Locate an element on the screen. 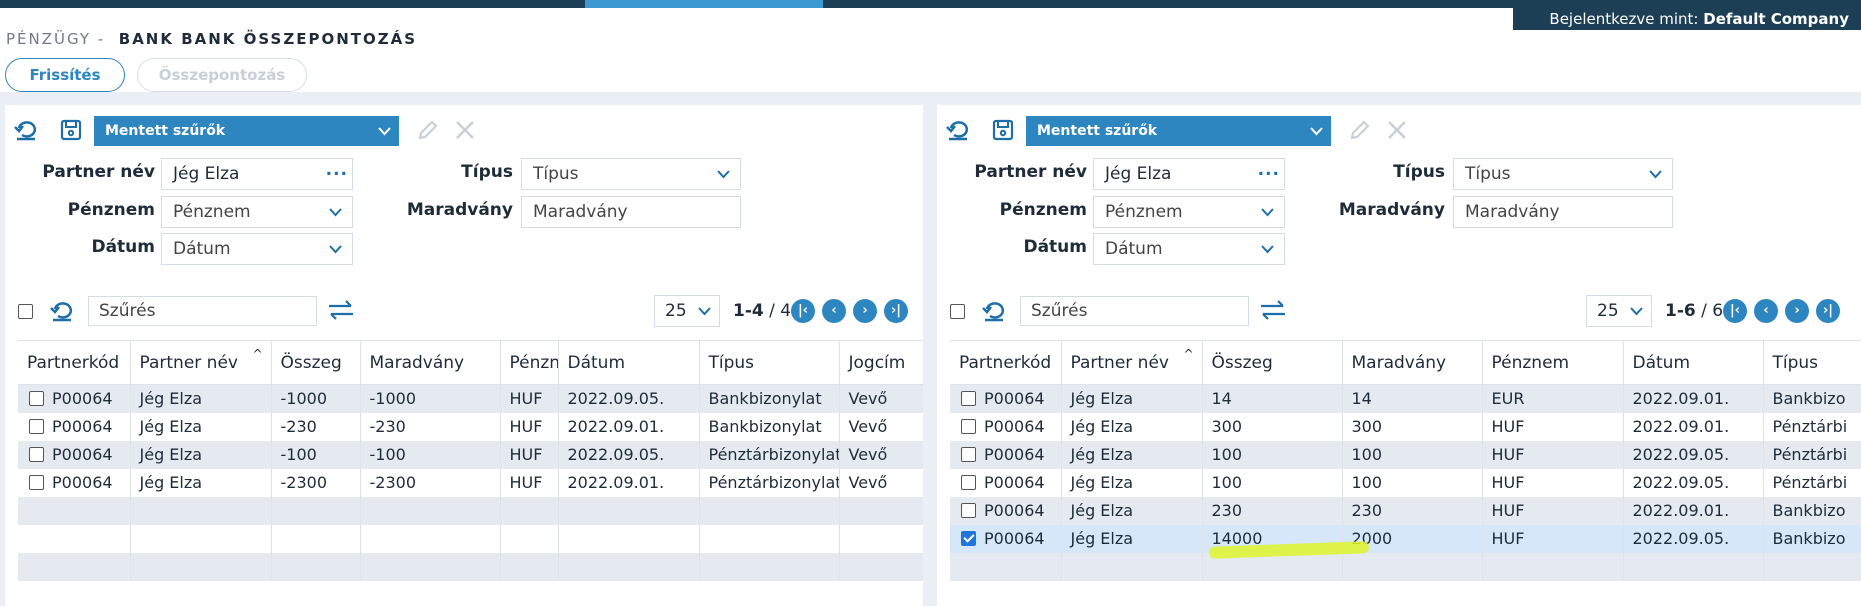 The height and width of the screenshot is (606, 1861). cell-text: Pénztárbi is located at coordinates (1810, 482).